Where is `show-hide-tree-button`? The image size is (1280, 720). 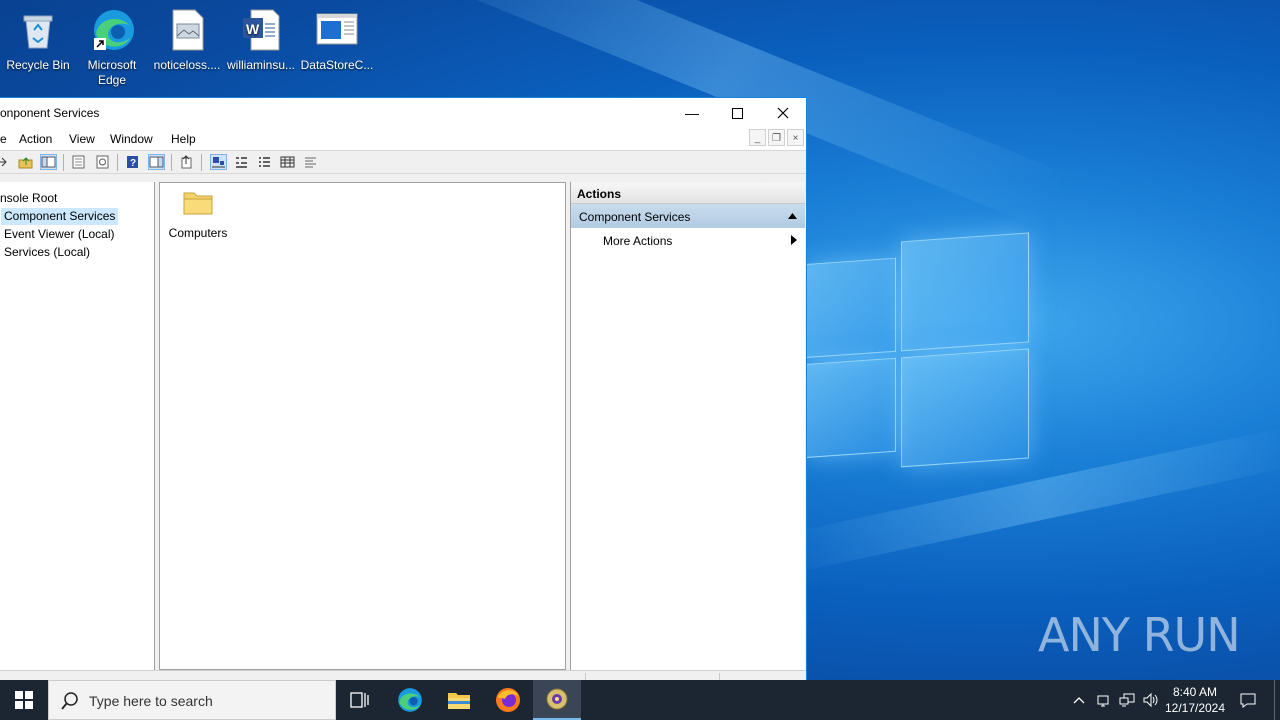 show-hide-tree-button is located at coordinates (48, 162).